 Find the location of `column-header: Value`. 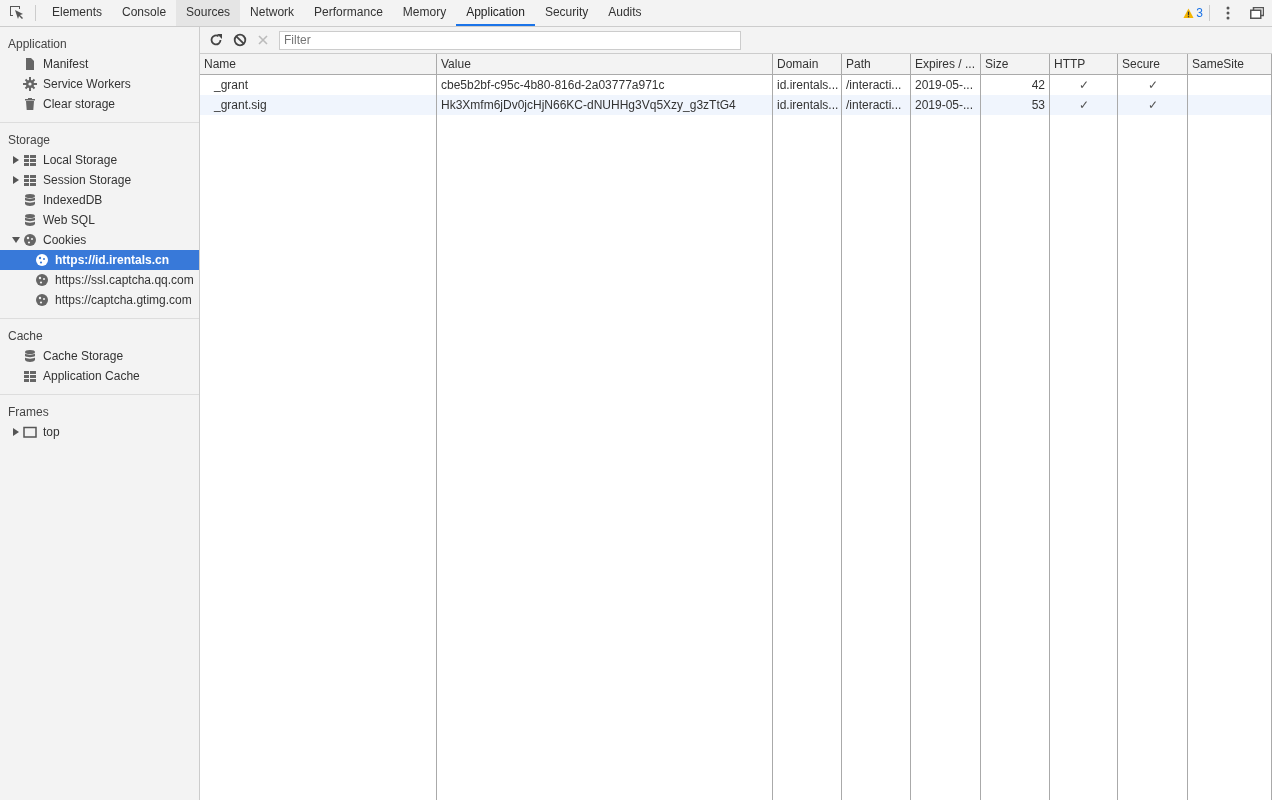

column-header: Value is located at coordinates (605, 64).